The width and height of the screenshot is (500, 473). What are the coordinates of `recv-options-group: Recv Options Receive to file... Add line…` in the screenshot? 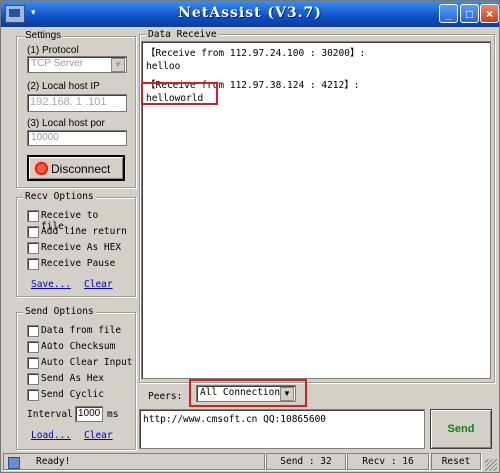 It's located at (76, 244).